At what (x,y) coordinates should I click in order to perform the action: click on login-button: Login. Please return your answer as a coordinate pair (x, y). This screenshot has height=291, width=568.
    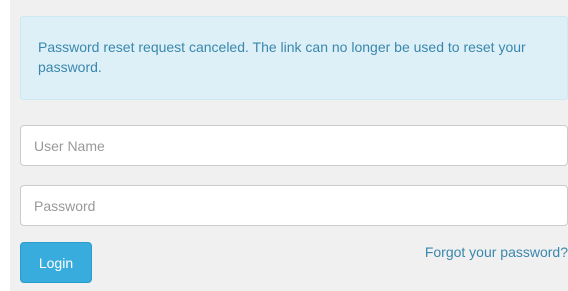
    Looking at the image, I should click on (56, 262).